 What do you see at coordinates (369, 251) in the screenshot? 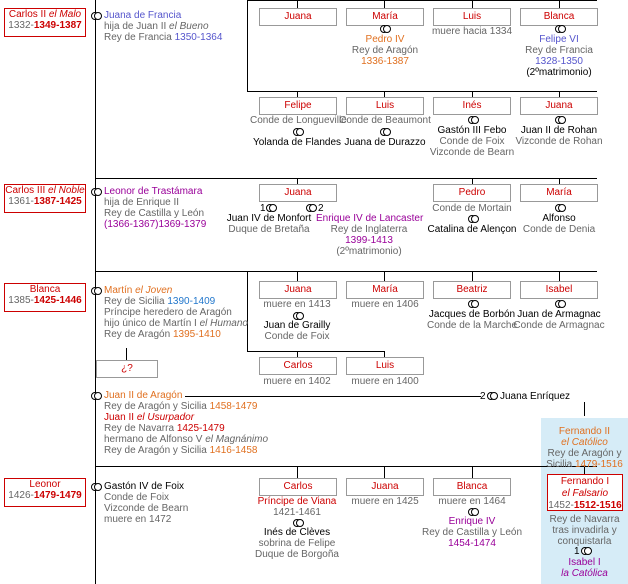
I see `marriage-note: (2ºmatrimonio)` at bounding box center [369, 251].